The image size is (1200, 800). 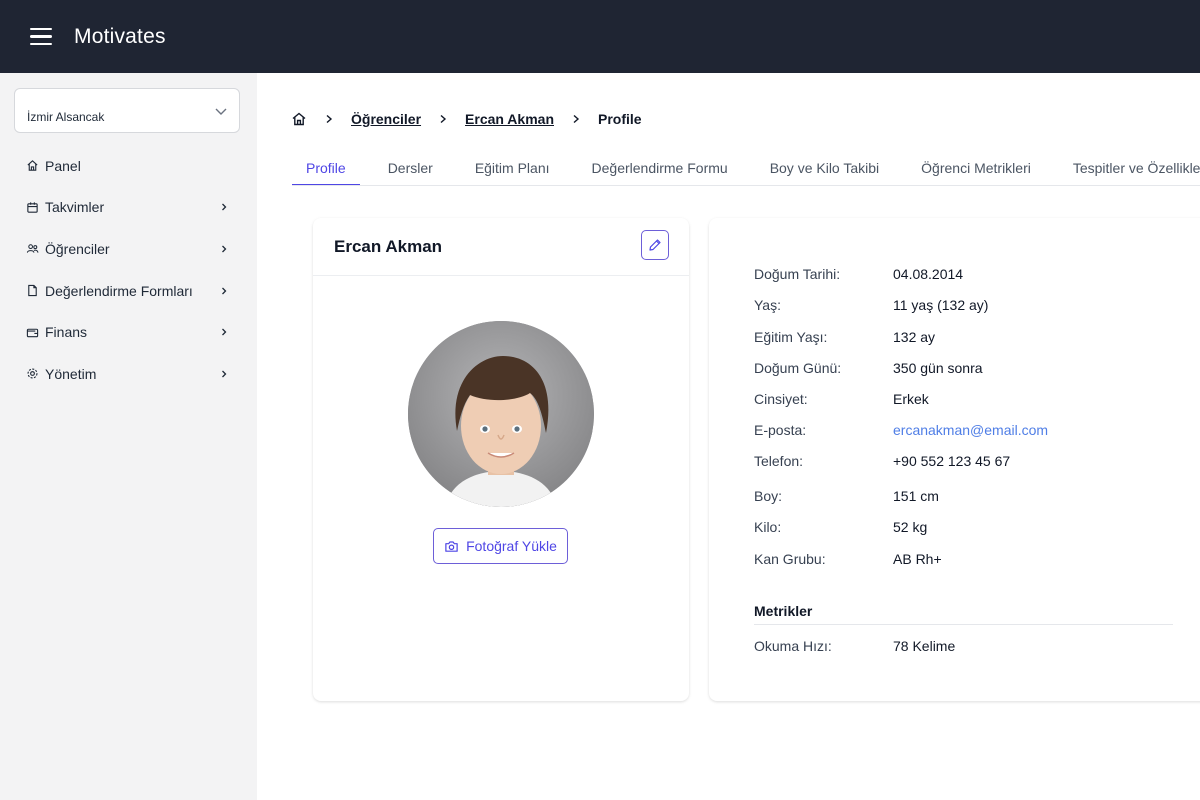 I want to click on divider, so click(x=963, y=624).